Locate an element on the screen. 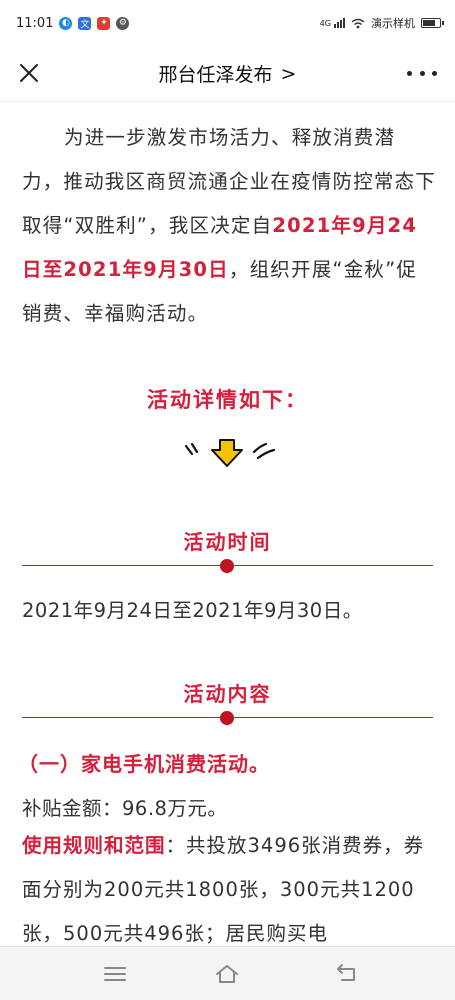 This screenshot has width=455, height=1000. carrier-name: 演示样机 is located at coordinates (393, 23).